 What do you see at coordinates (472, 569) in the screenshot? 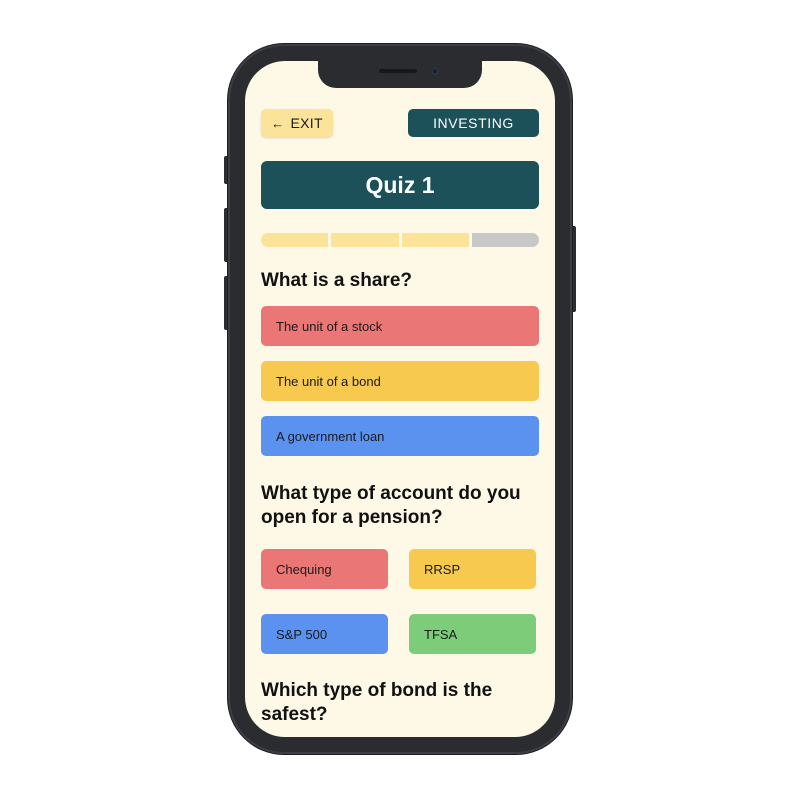
I see `answer-option: RRSP` at bounding box center [472, 569].